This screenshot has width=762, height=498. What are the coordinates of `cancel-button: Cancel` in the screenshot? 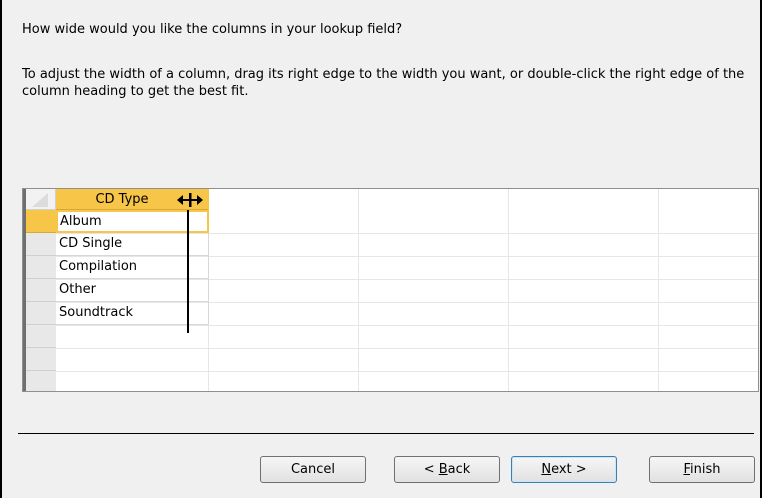 It's located at (313, 469).